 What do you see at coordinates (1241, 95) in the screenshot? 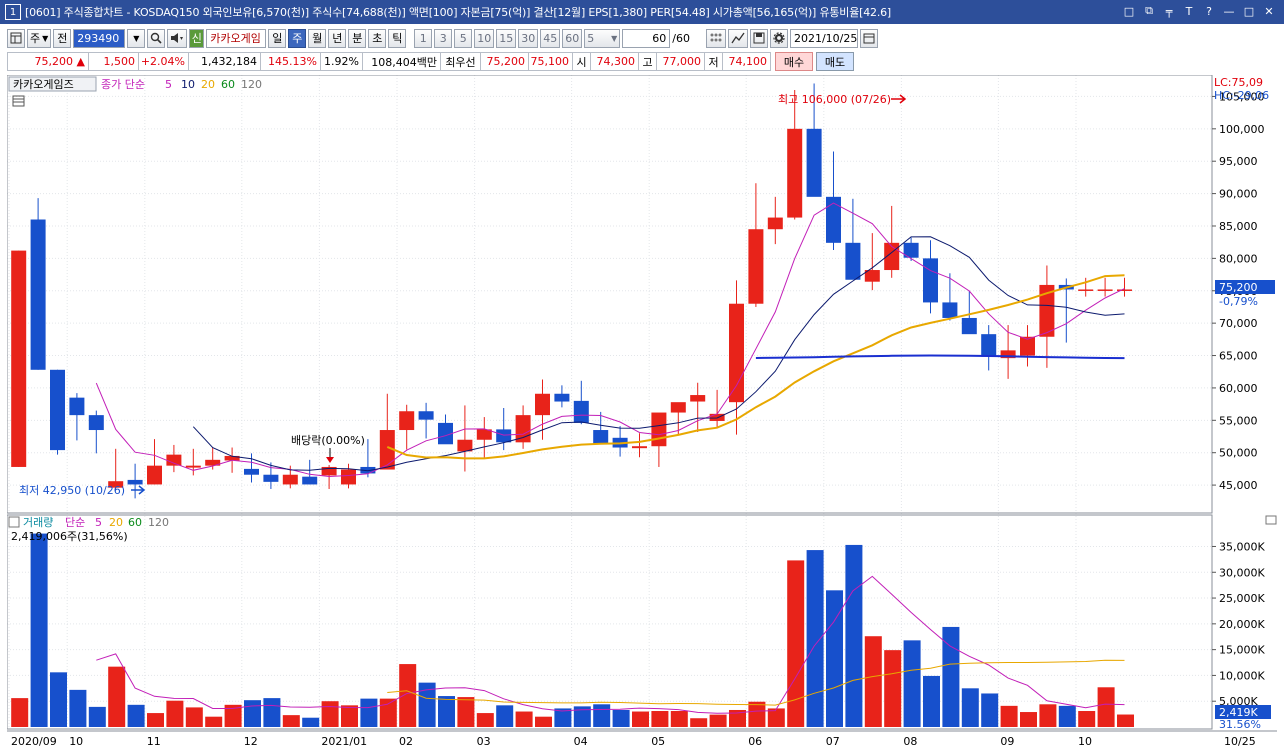
I see `hc-label: HC:-29,06` at bounding box center [1241, 95].